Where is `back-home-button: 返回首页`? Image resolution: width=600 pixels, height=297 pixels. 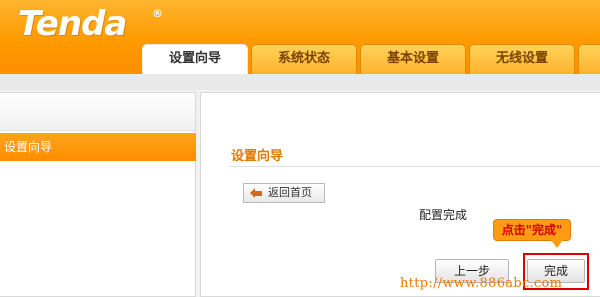
back-home-button: 返回首页 is located at coordinates (284, 193).